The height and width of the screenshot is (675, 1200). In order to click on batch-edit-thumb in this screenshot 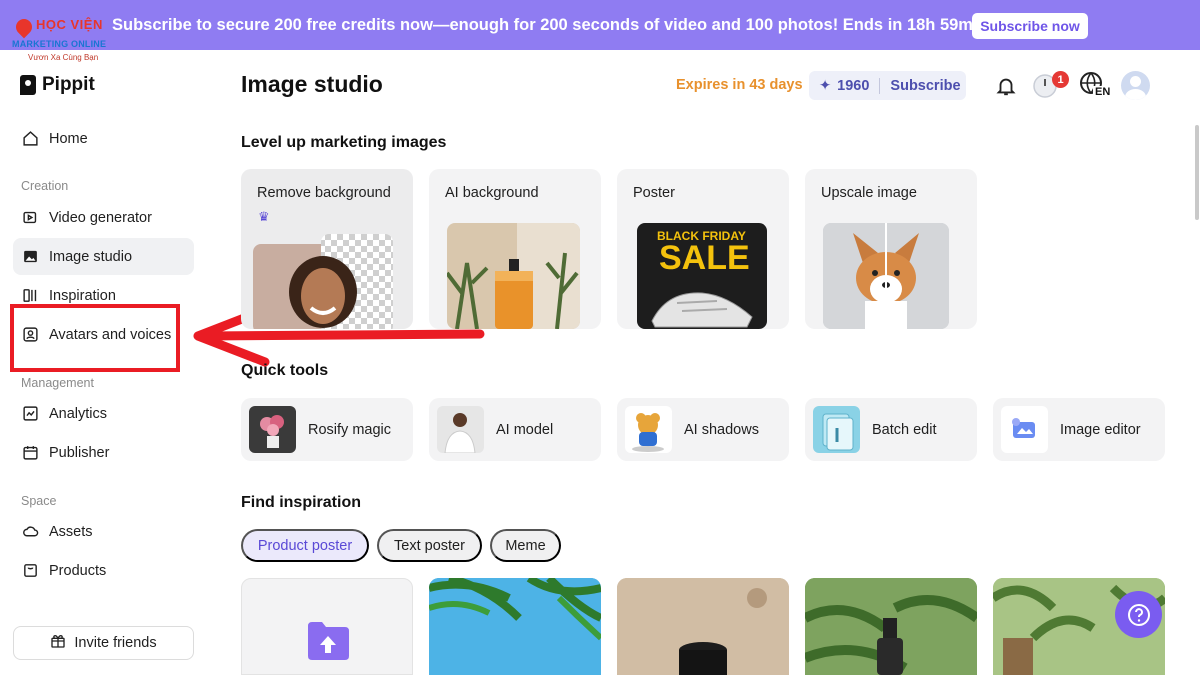, I will do `click(836, 429)`.